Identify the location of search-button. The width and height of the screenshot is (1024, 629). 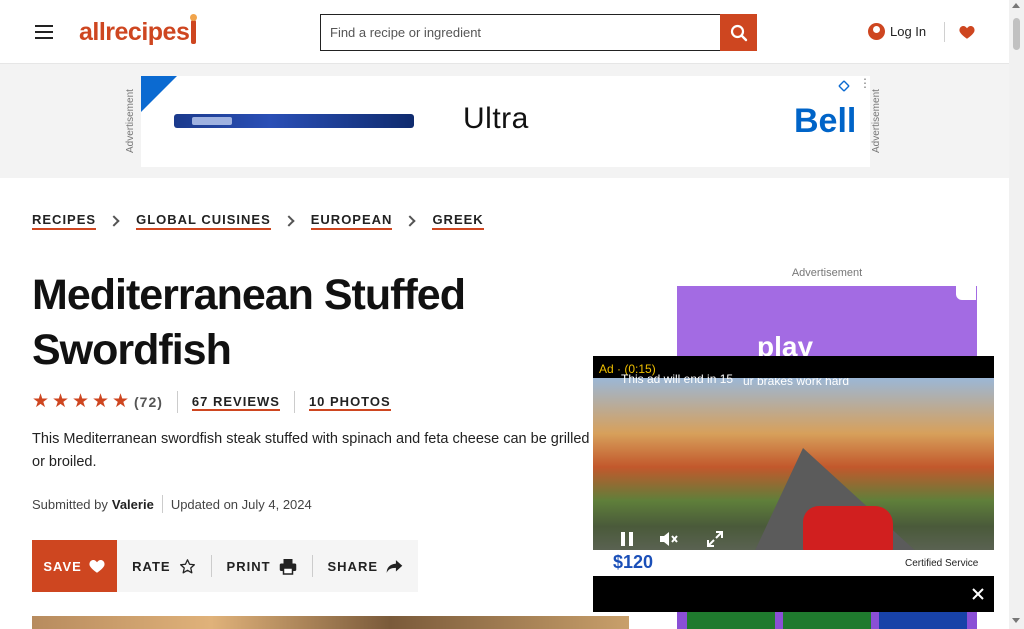
(738, 32).